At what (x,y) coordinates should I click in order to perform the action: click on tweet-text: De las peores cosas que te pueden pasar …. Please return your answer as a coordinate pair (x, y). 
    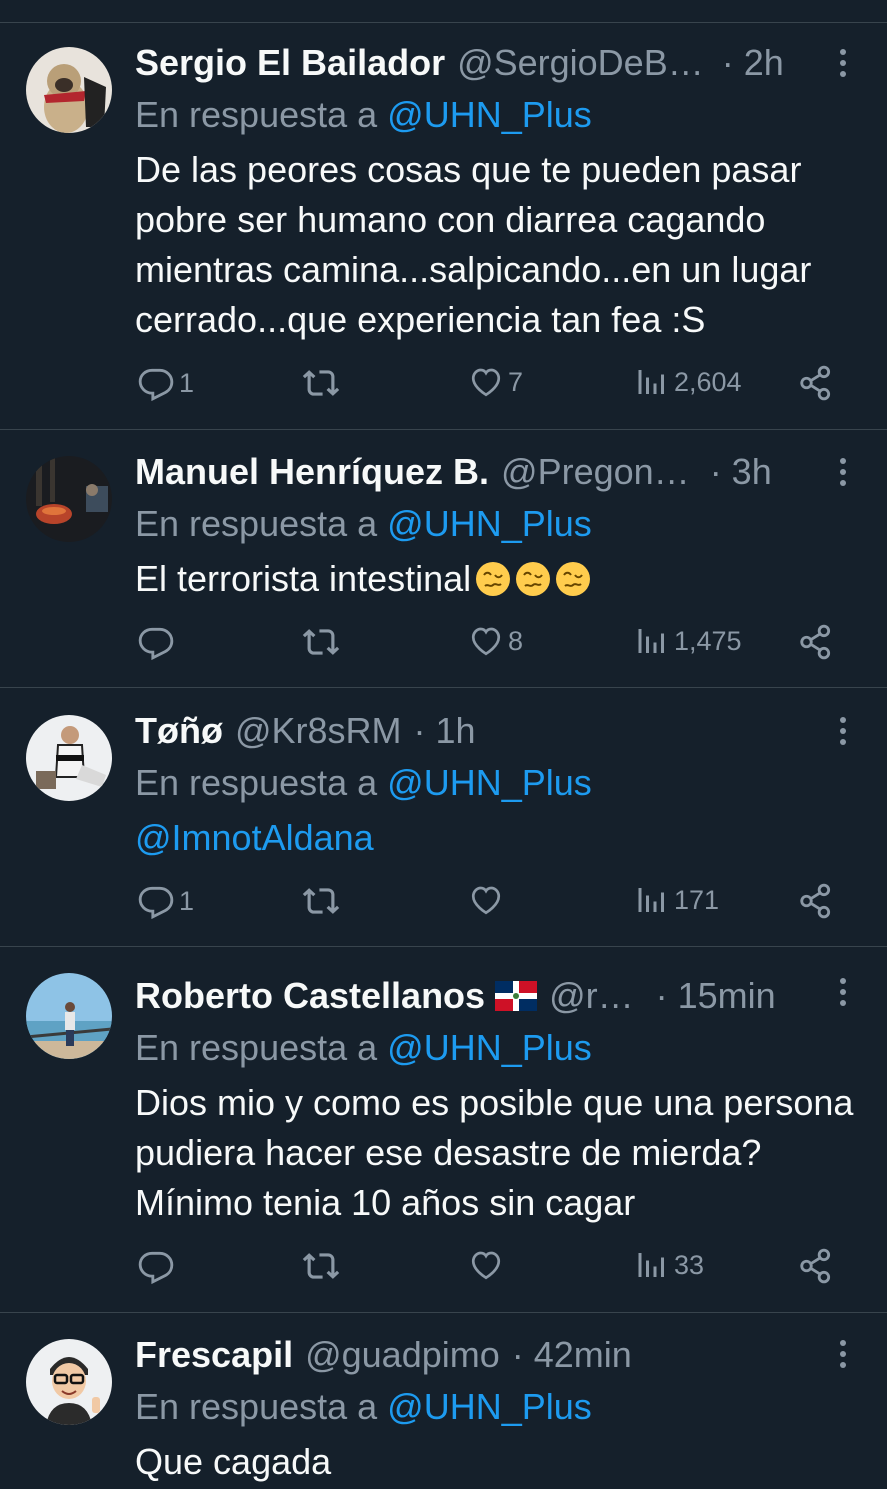
    Looking at the image, I should click on (473, 244).